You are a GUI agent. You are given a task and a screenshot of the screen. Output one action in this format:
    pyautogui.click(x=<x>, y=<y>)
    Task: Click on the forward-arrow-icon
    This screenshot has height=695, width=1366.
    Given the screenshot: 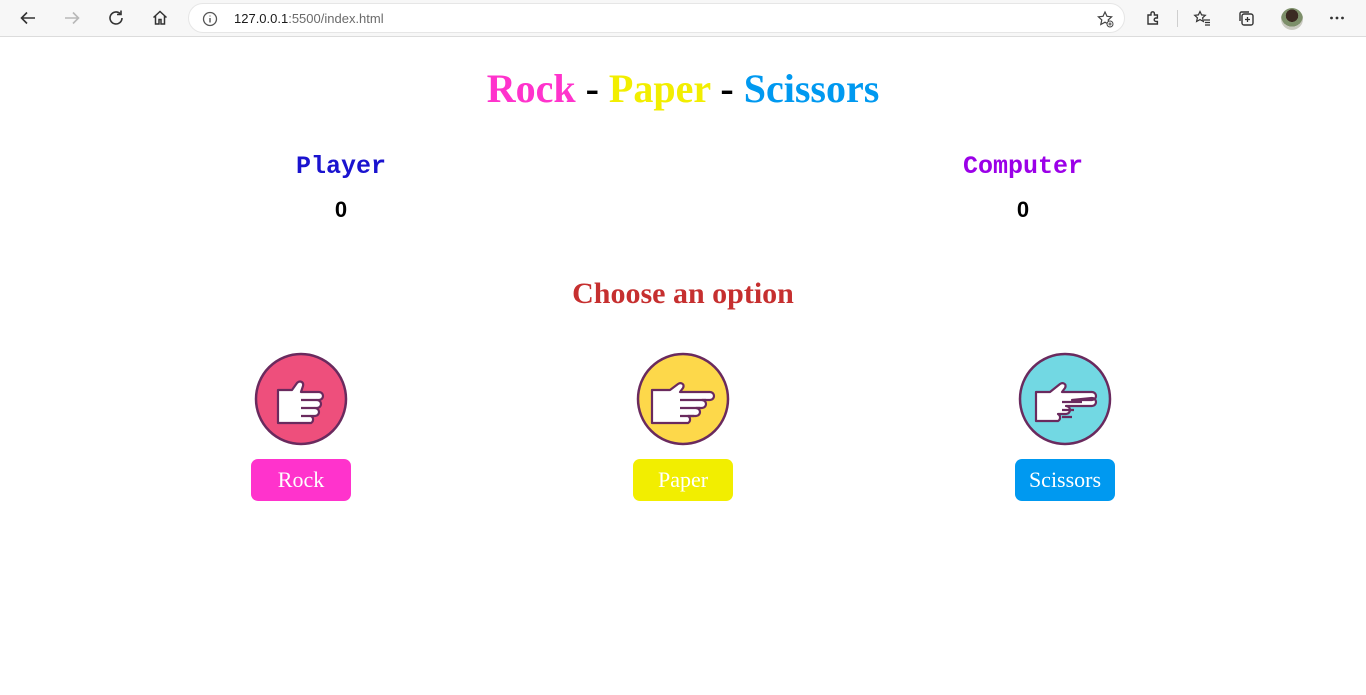 What is the action you would take?
    pyautogui.click(x=72, y=18)
    